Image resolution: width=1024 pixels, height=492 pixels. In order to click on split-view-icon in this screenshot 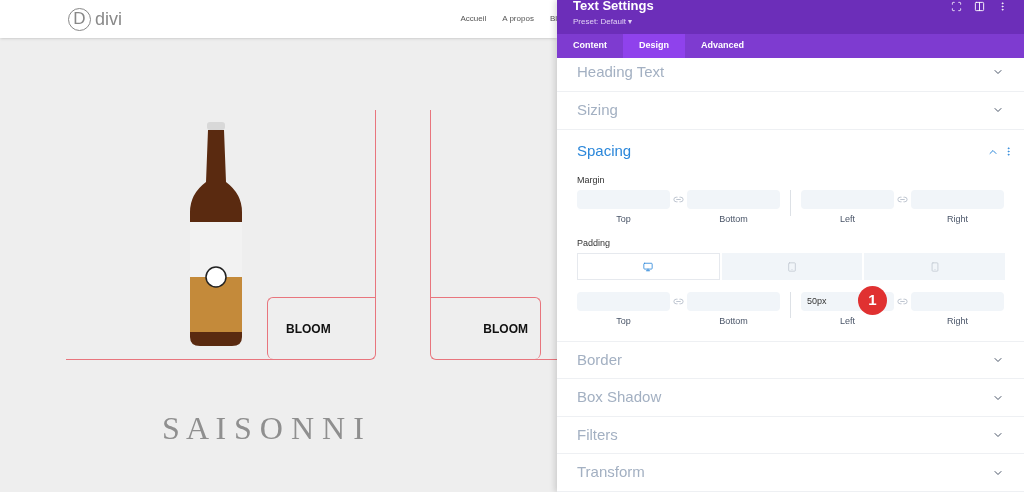, I will do `click(979, 6)`.